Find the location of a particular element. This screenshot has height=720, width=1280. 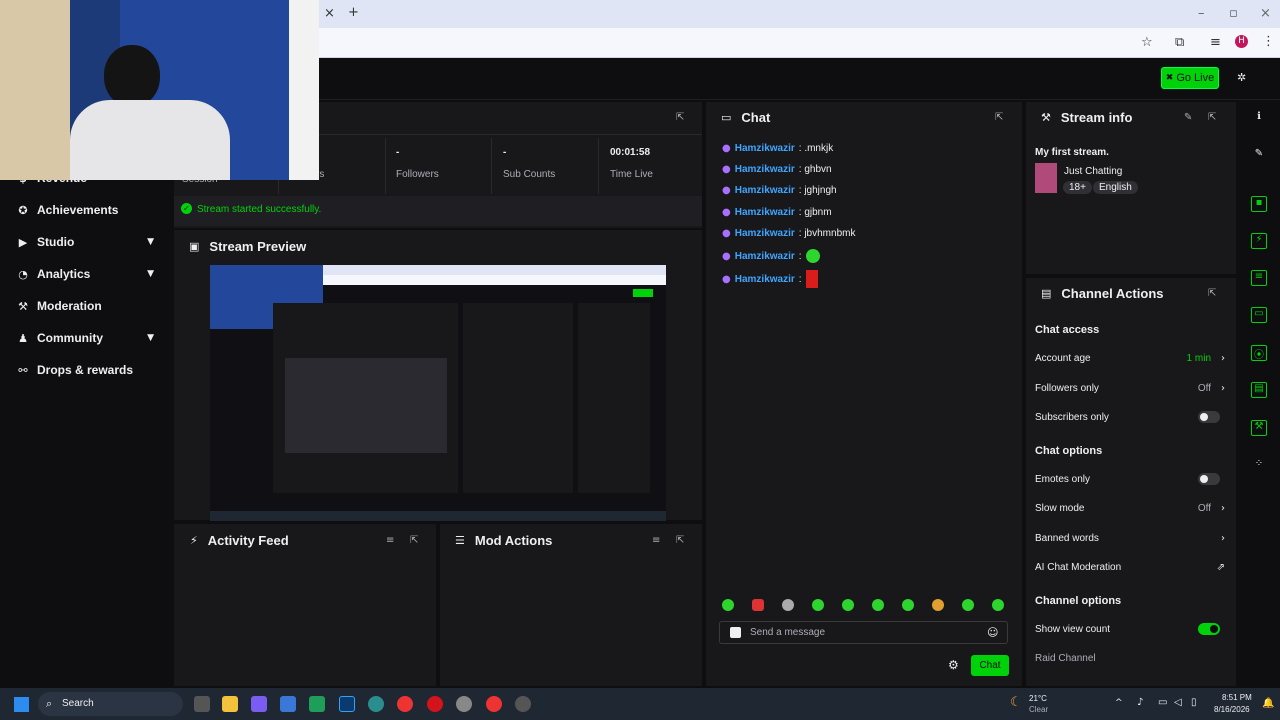

category-name: Just Chatting is located at coordinates (1093, 171).